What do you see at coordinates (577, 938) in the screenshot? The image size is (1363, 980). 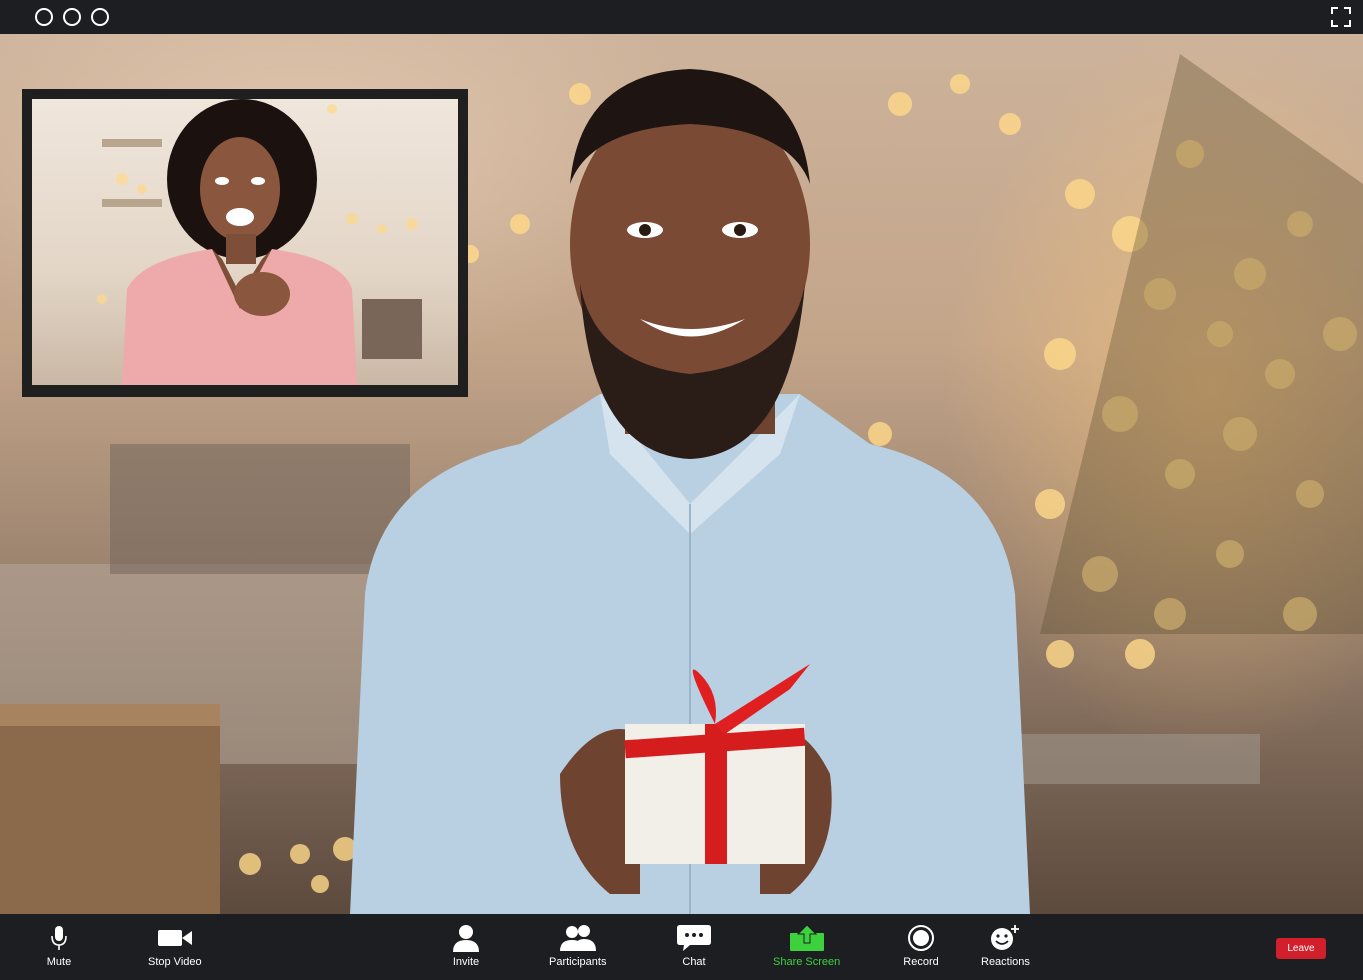 I see `users-icon` at bounding box center [577, 938].